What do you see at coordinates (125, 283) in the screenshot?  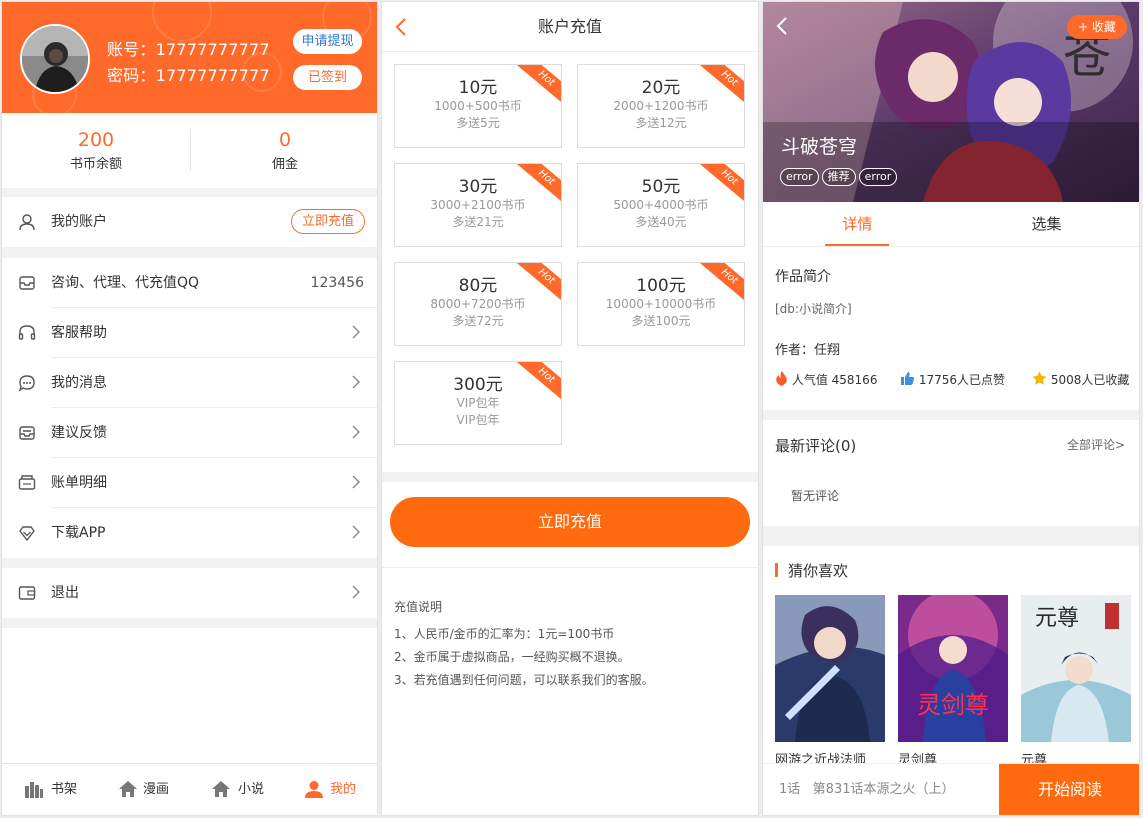 I see `menu-item-label: 咨询、代理、代充值QQ` at bounding box center [125, 283].